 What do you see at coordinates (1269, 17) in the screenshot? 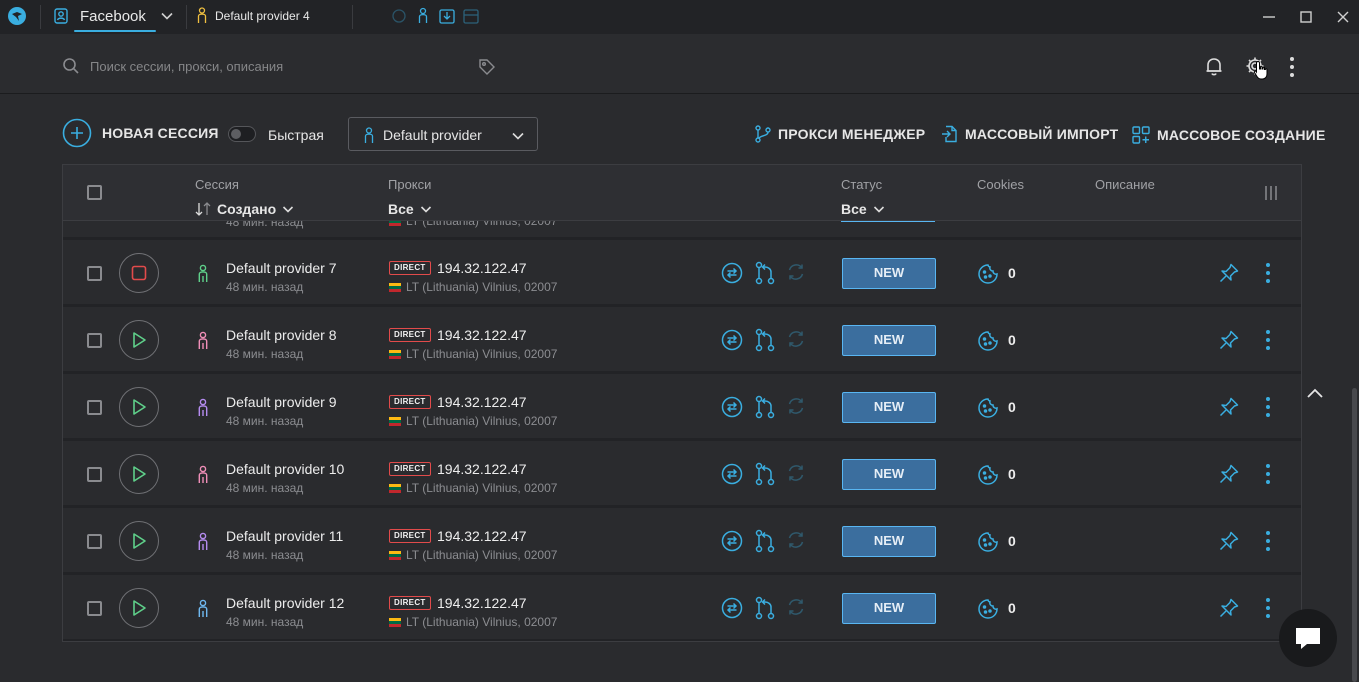
I see `minimize-icon` at bounding box center [1269, 17].